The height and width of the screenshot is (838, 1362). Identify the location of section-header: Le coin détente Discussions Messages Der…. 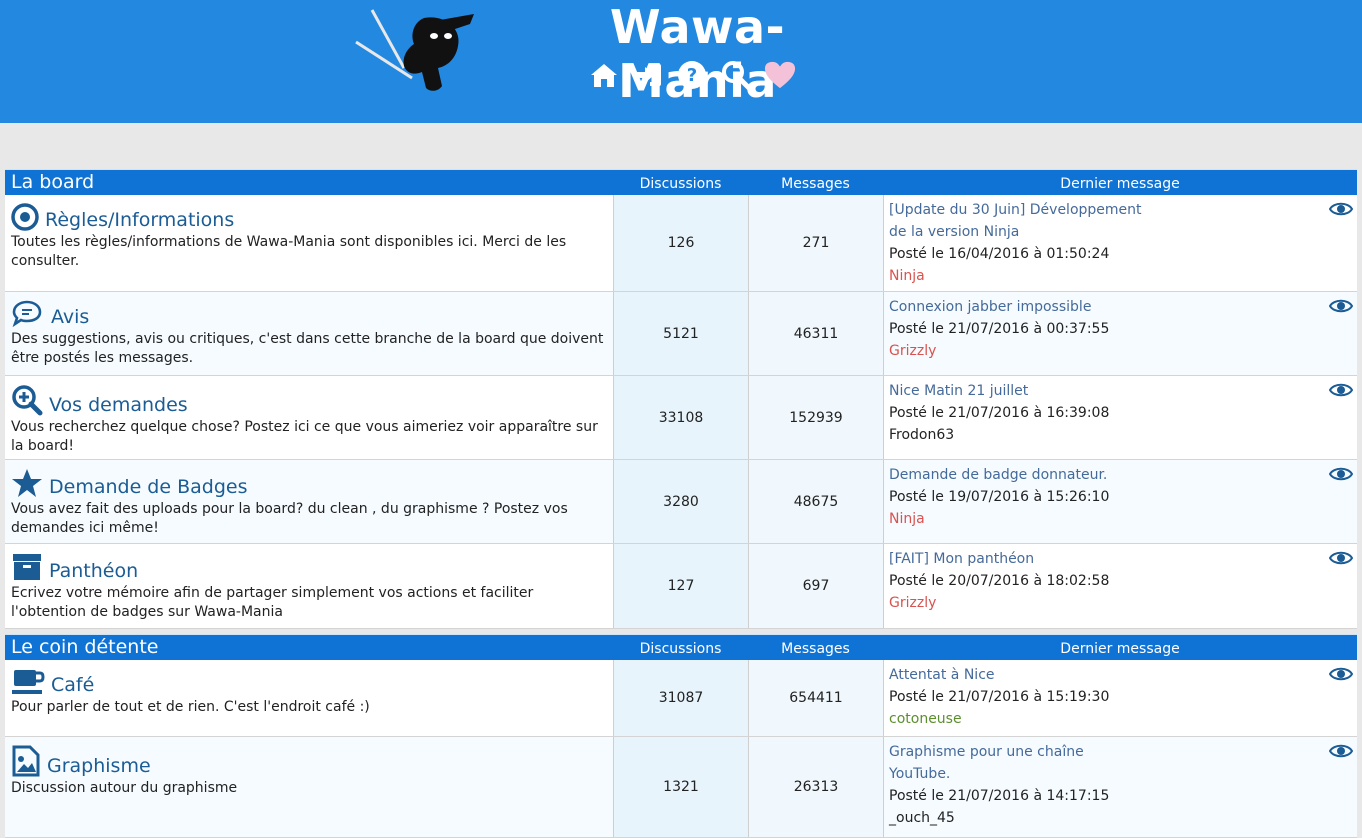
(681, 647).